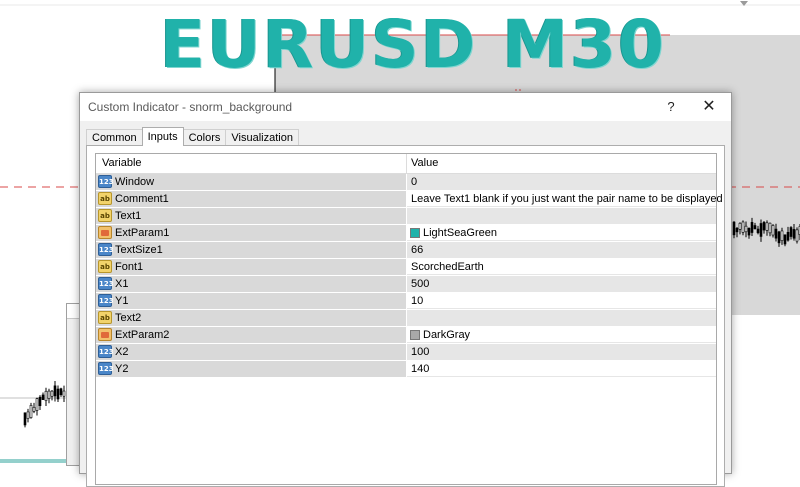 This screenshot has height=487, width=800. I want to click on variable-cell: ab Text1, so click(251, 216).